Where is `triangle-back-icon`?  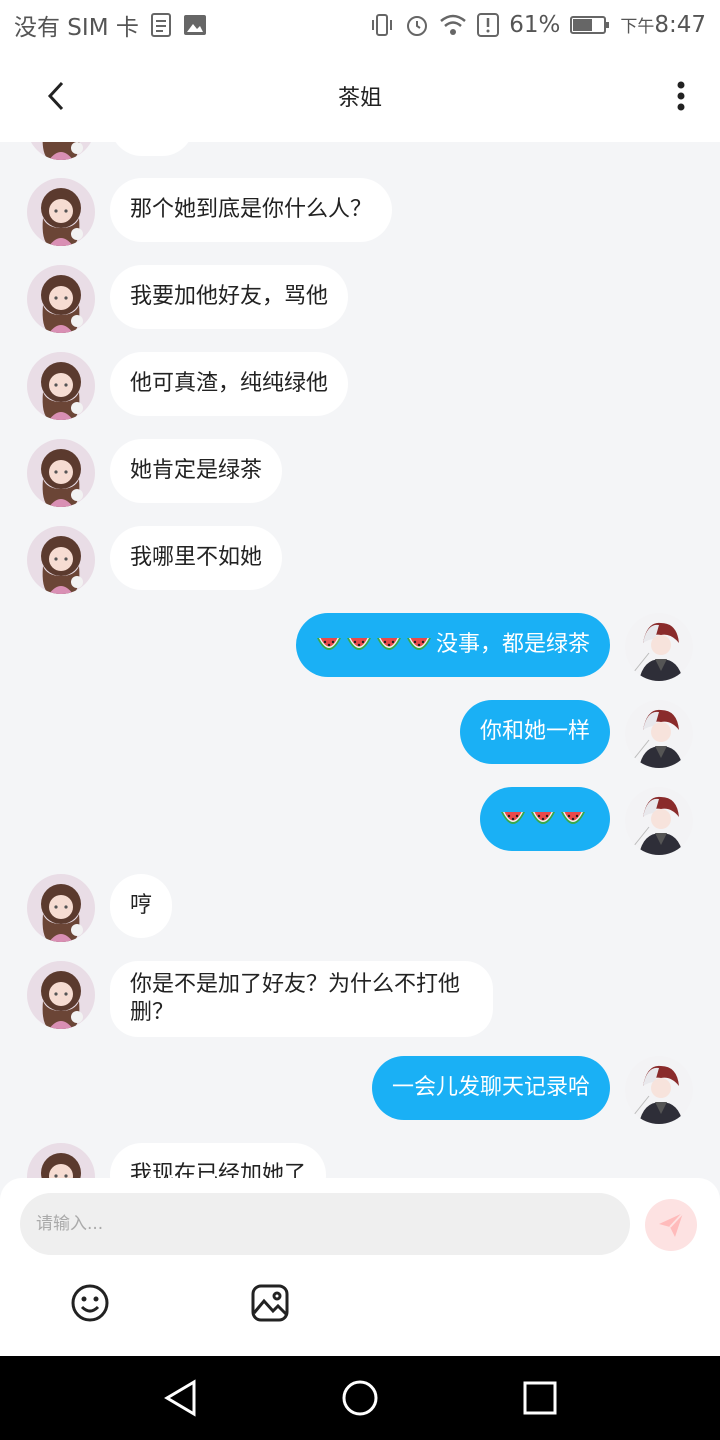
triangle-back-icon is located at coordinates (180, 1398).